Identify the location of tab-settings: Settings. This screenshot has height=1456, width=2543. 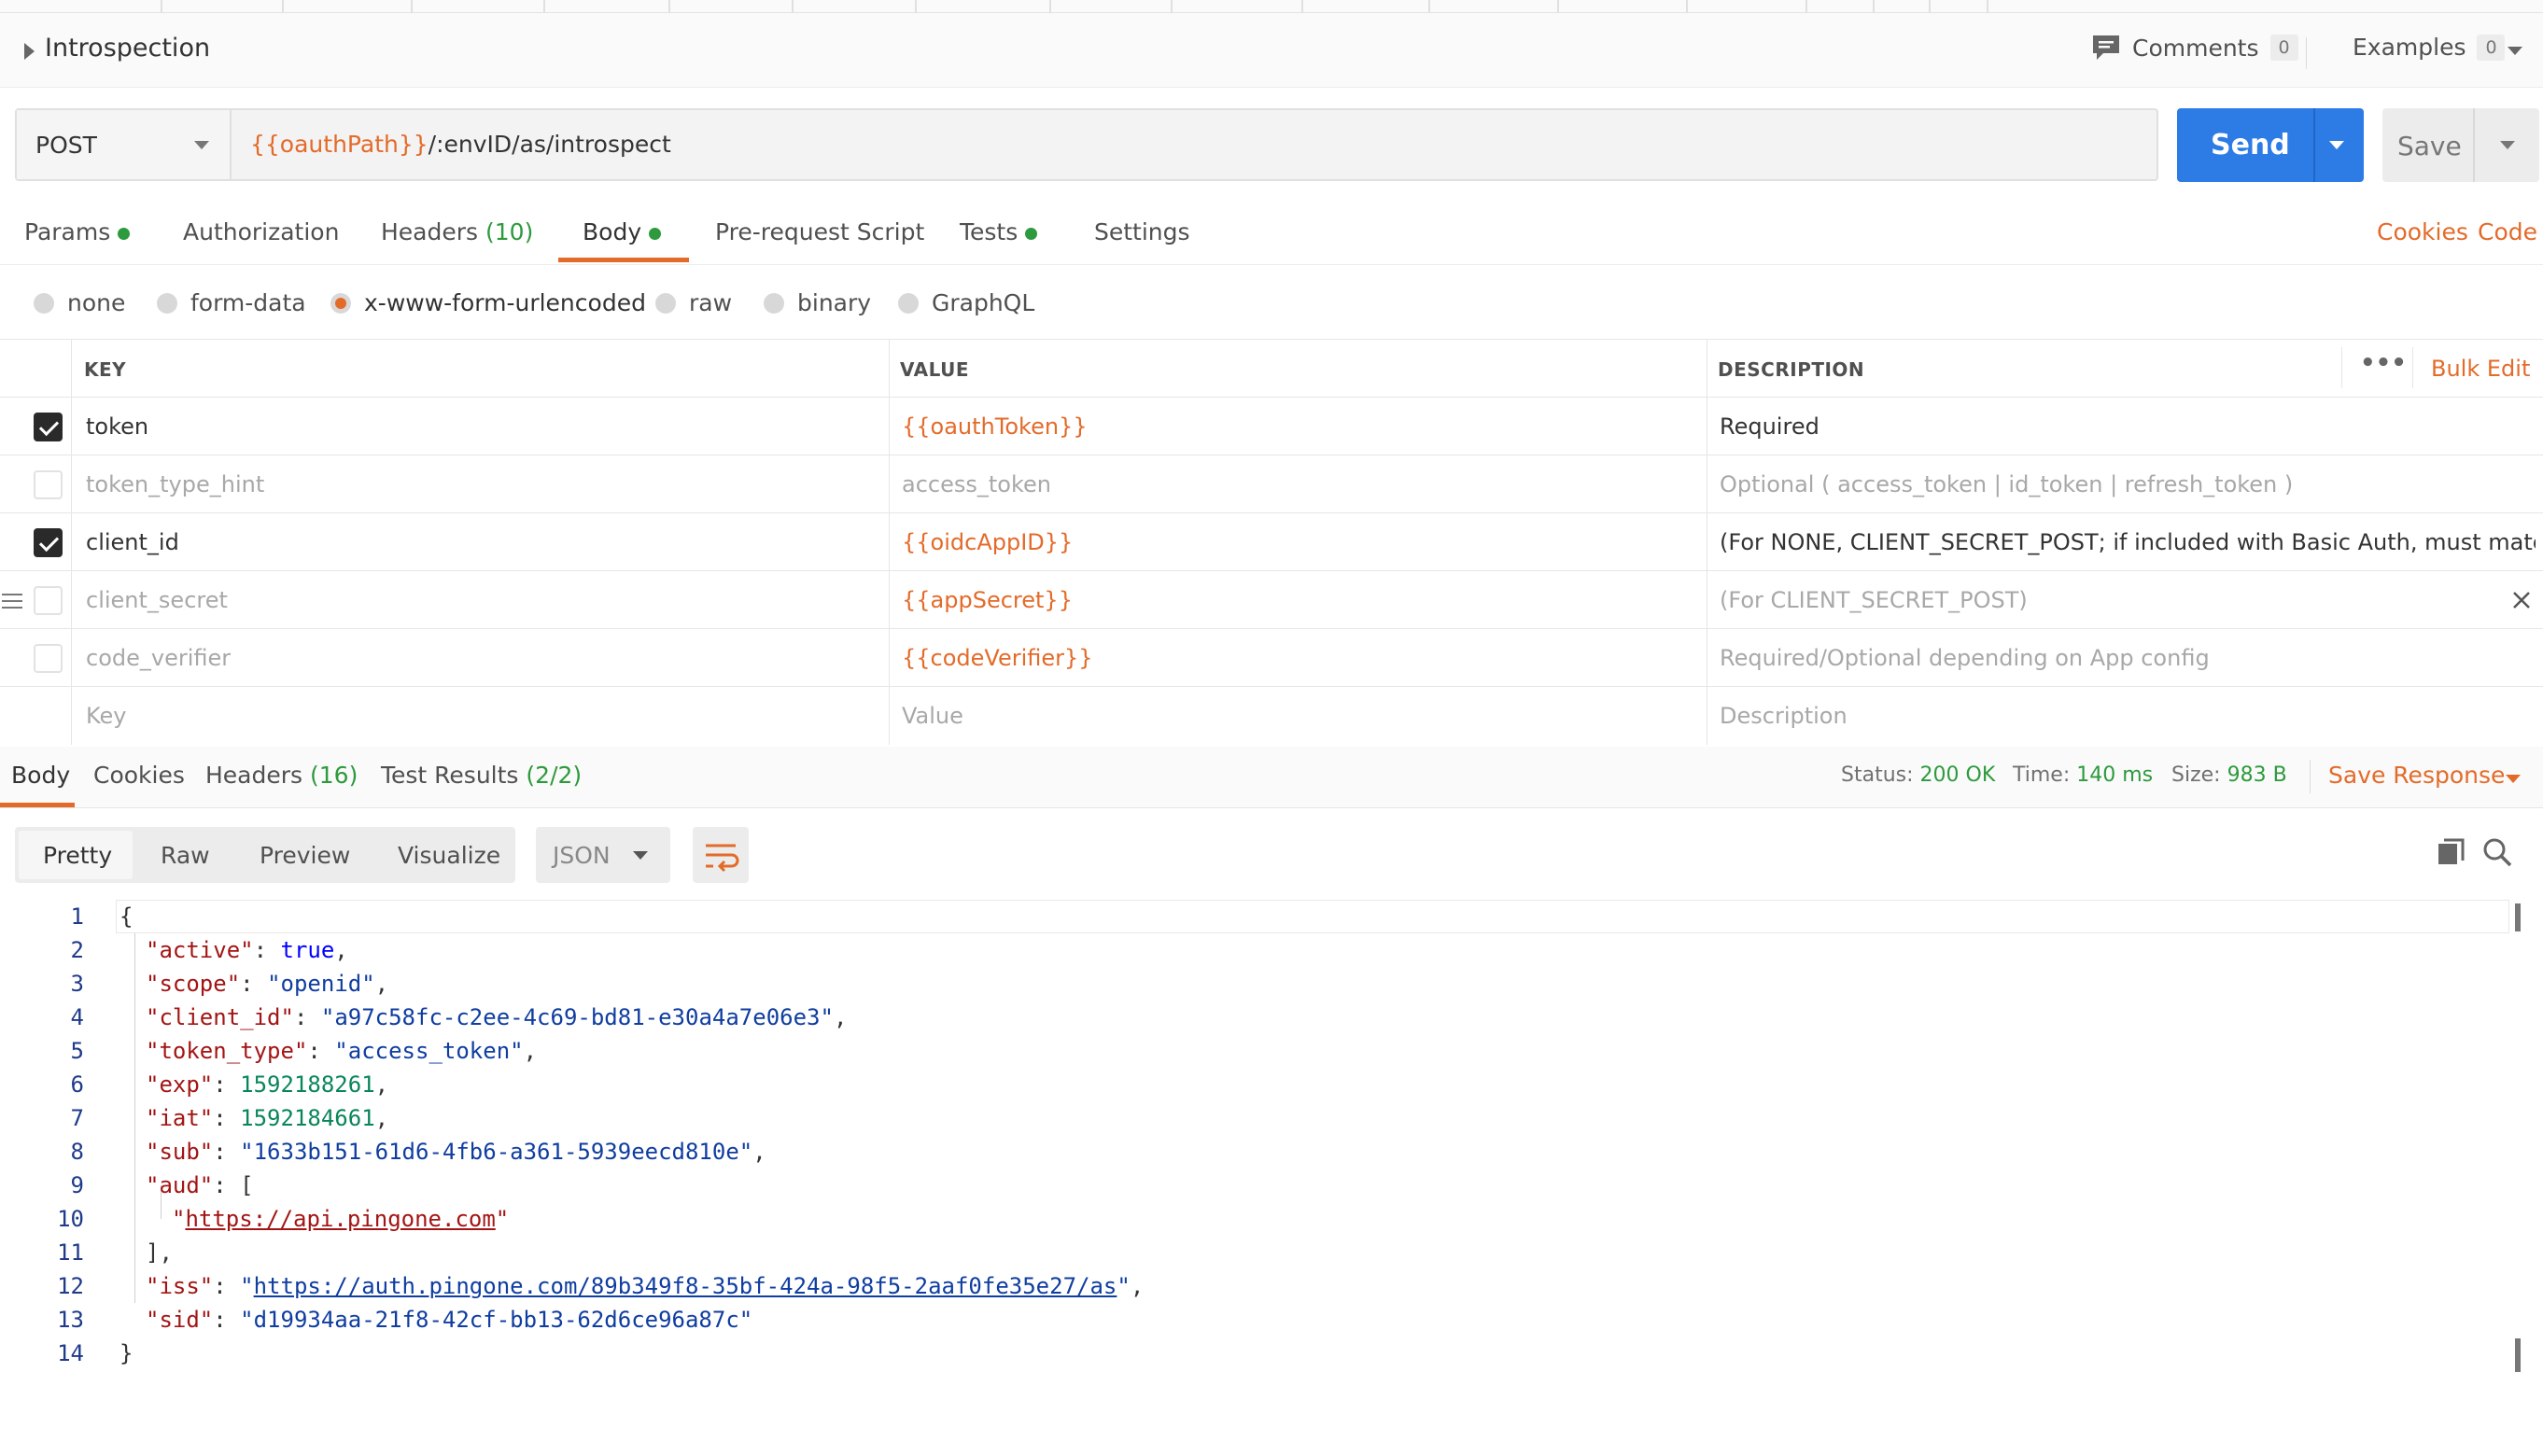
(1142, 231).